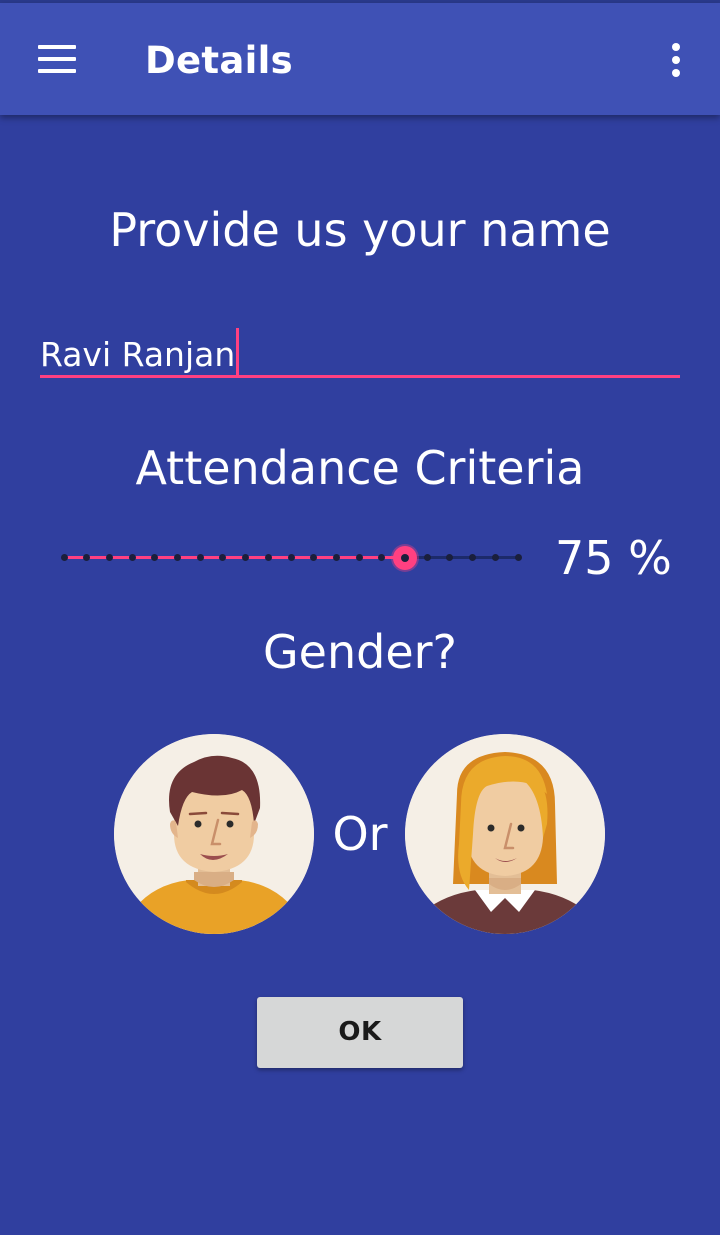 The width and height of the screenshot is (720, 1235). Describe the element at coordinates (238, 352) in the screenshot. I see `text-cursor` at that location.